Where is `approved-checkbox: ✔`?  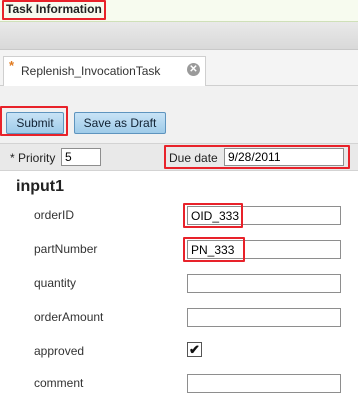
approved-checkbox: ✔ is located at coordinates (194, 349).